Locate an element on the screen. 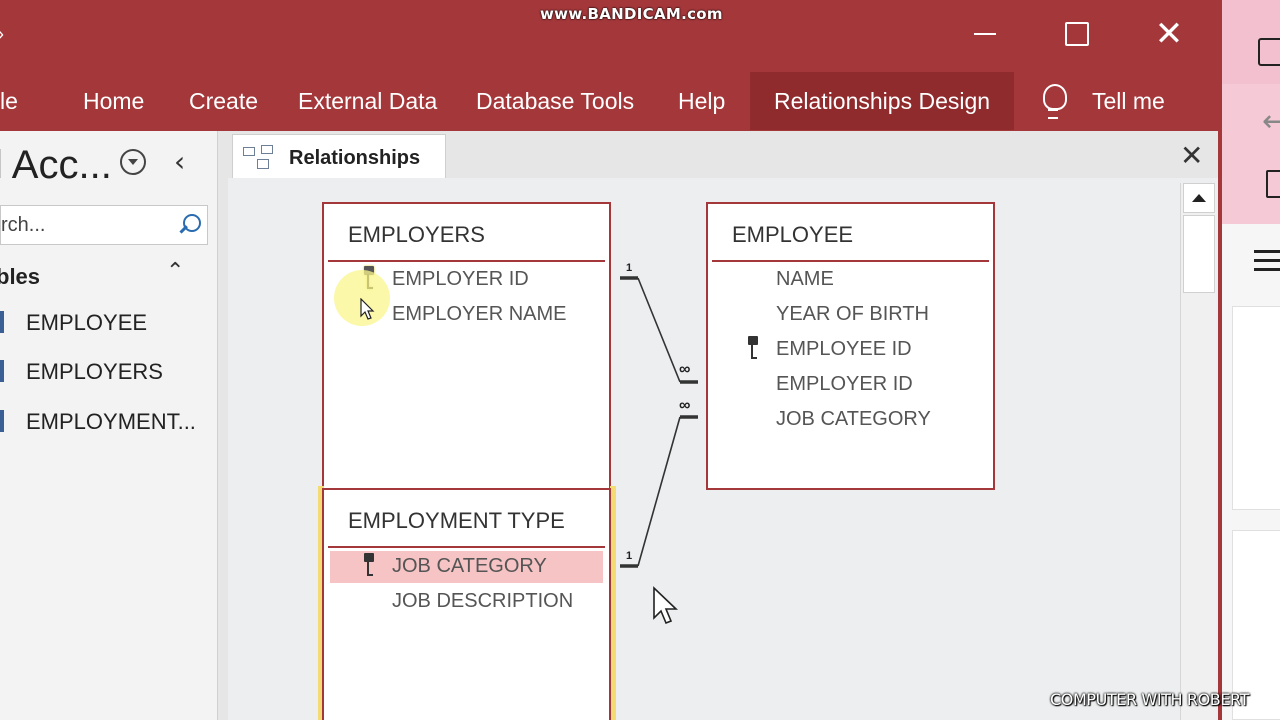 The width and height of the screenshot is (1280, 720). folder-icon is located at coordinates (1273, 184).